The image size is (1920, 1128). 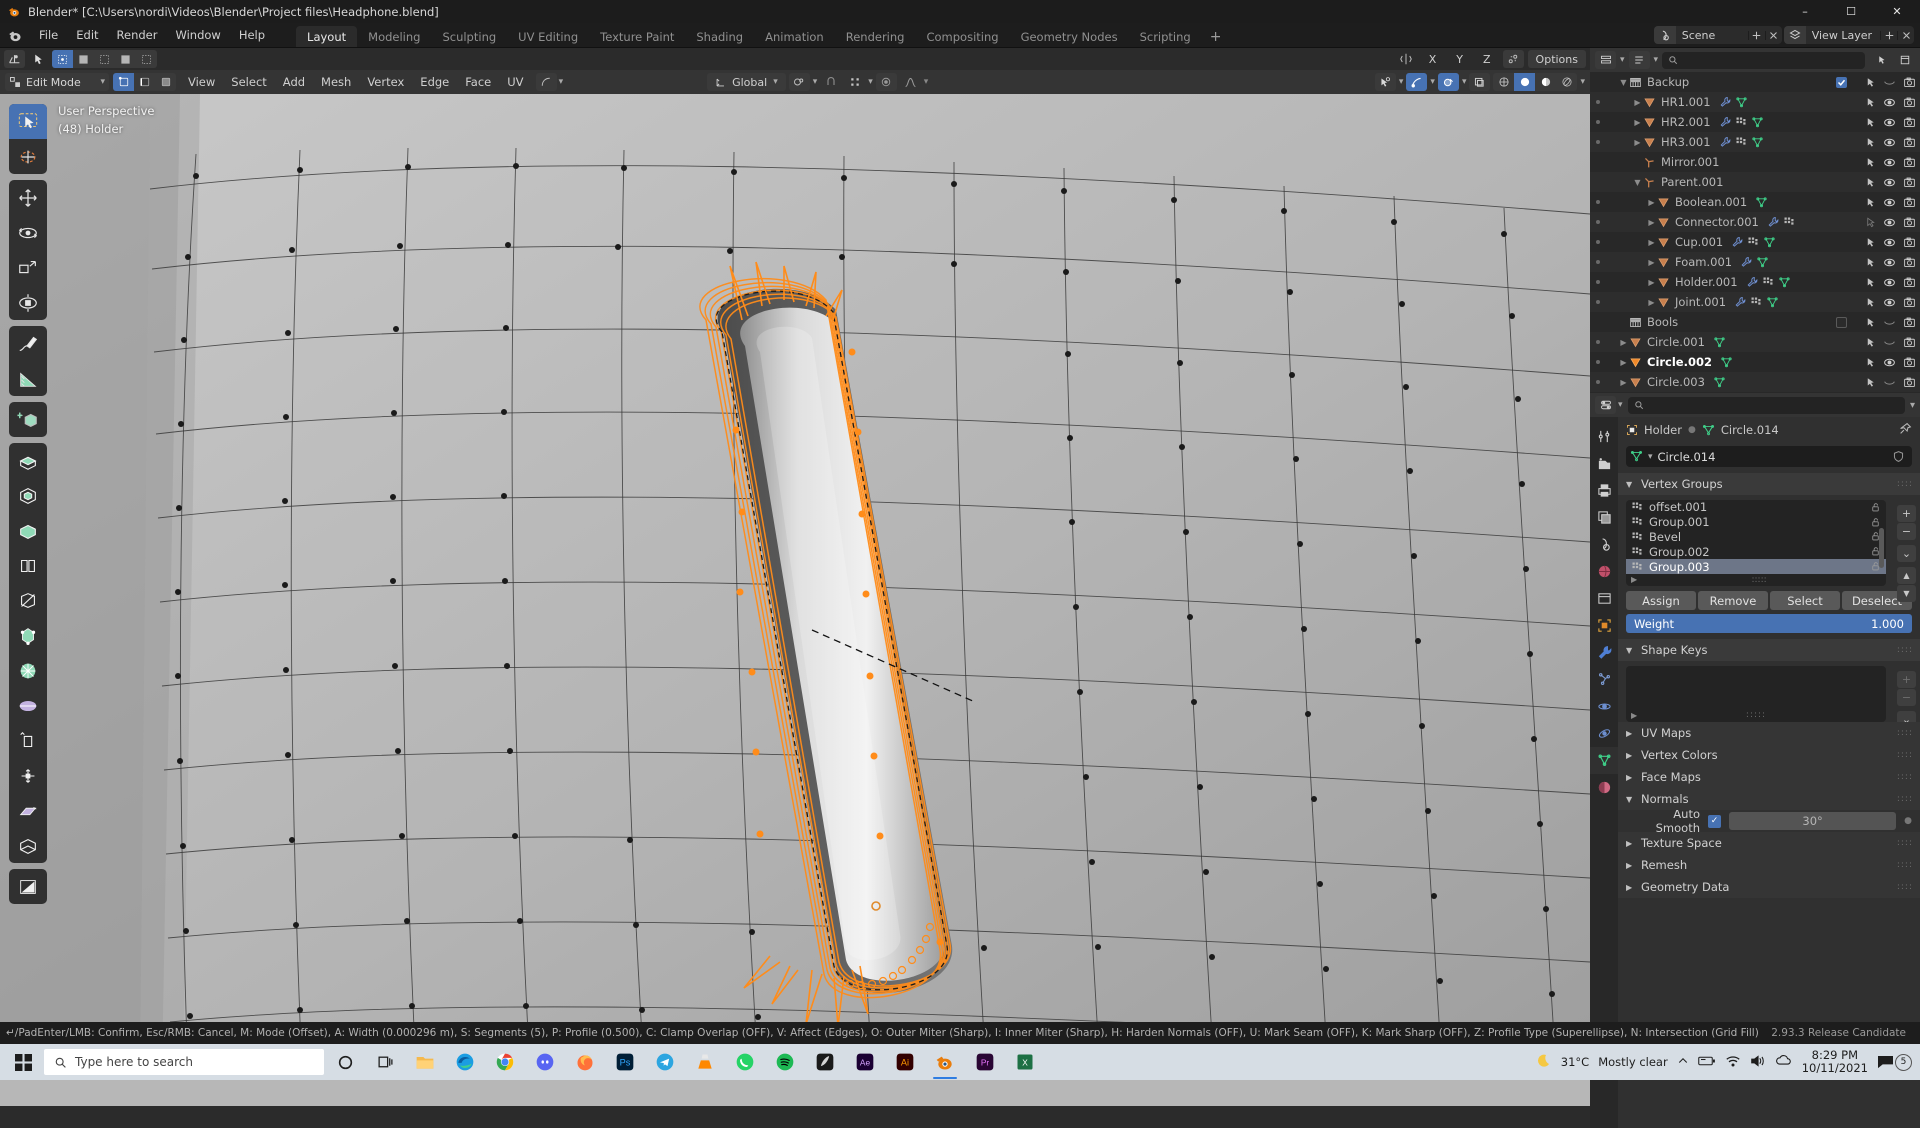 What do you see at coordinates (1756, 694) in the screenshot?
I see `shape-keys-listbox: ▶ :::::` at bounding box center [1756, 694].